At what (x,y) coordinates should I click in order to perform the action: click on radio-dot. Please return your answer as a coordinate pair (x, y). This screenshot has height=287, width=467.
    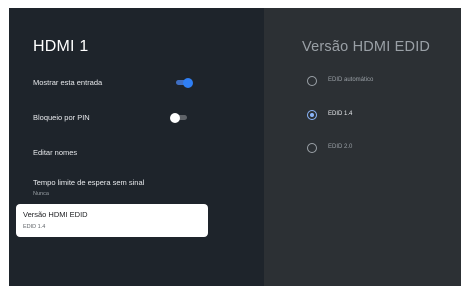
    Looking at the image, I should click on (312, 115).